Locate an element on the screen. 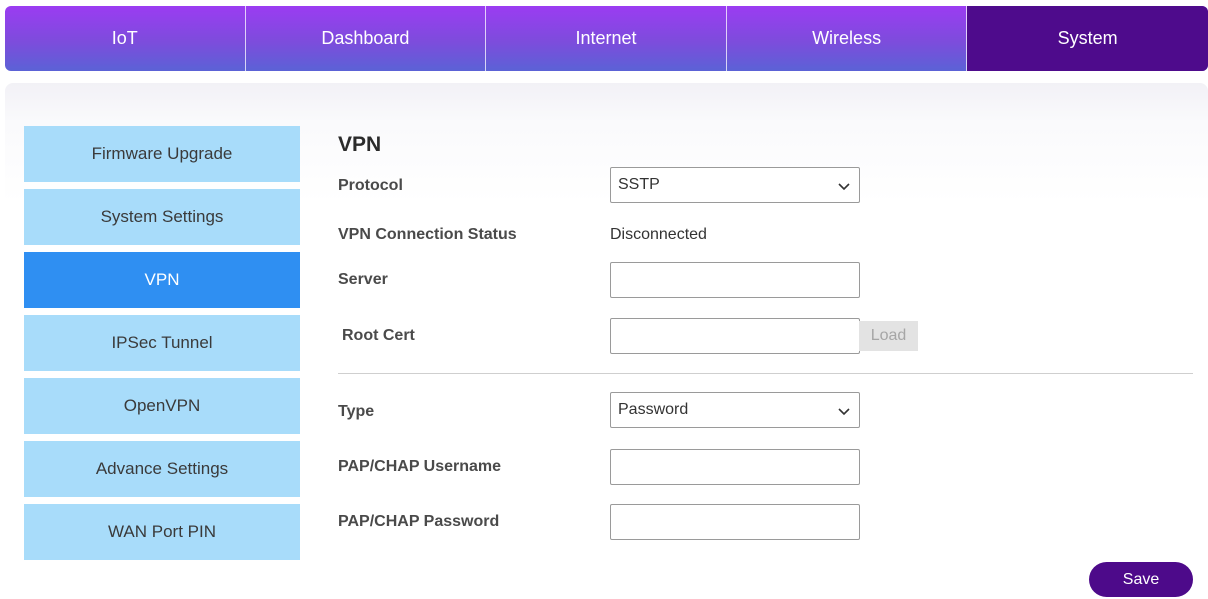 The image size is (1208, 599). sidebar-item-advance-settings: Advance Settings is located at coordinates (162, 469).